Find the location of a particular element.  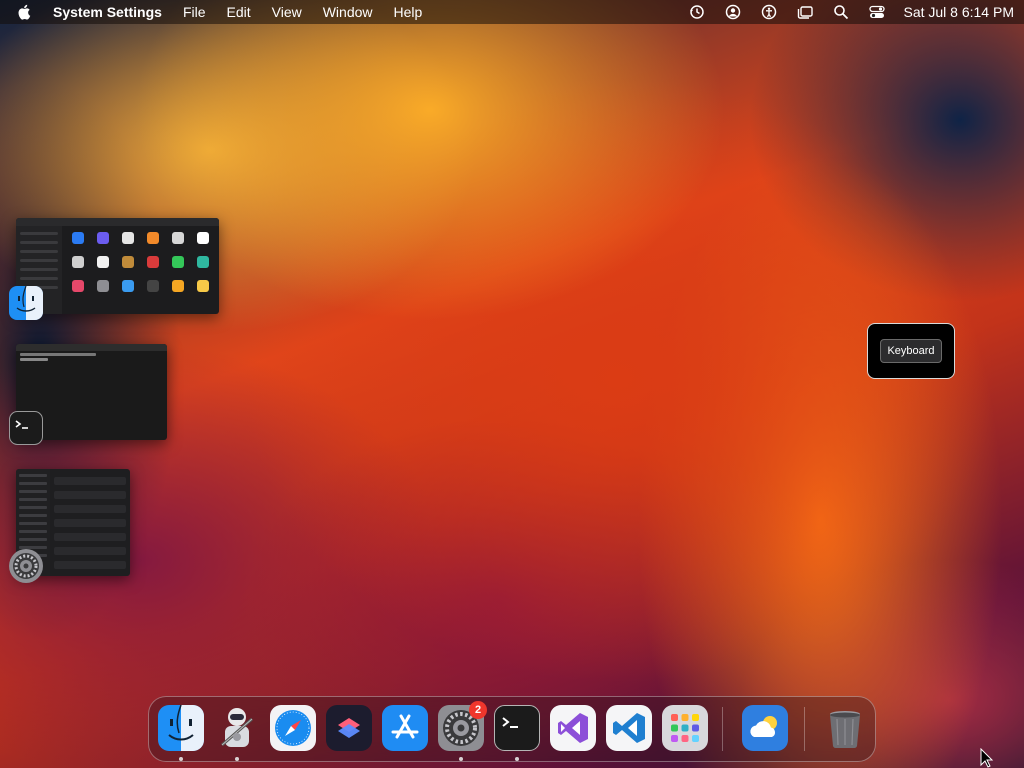

window-thumbnail is located at coordinates (117, 266).